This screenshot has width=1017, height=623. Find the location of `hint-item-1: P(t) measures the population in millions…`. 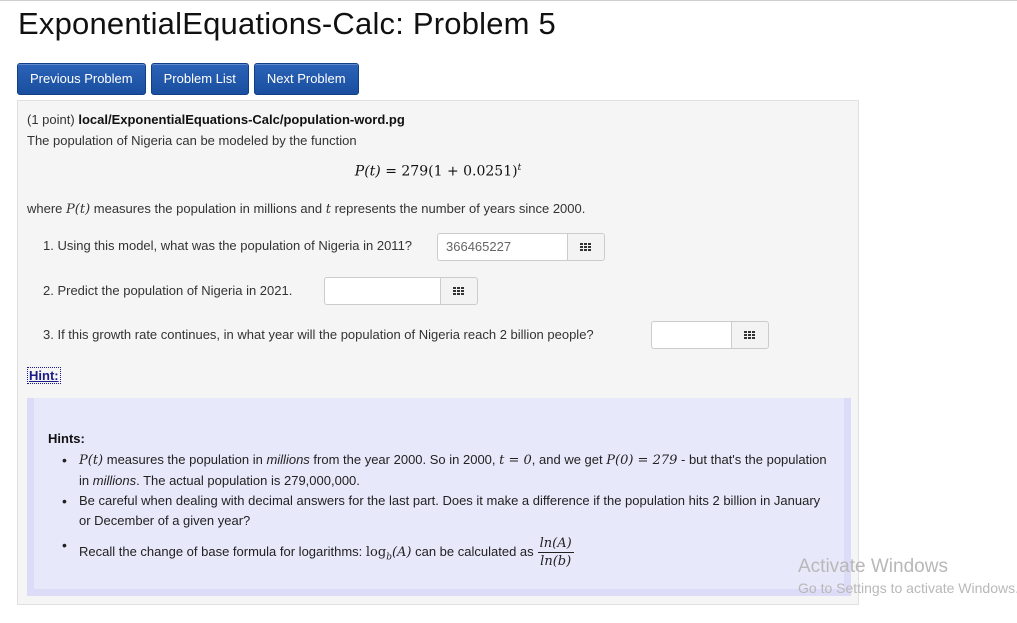

hint-item-1: P(t) measures the population in millions… is located at coordinates (438, 470).